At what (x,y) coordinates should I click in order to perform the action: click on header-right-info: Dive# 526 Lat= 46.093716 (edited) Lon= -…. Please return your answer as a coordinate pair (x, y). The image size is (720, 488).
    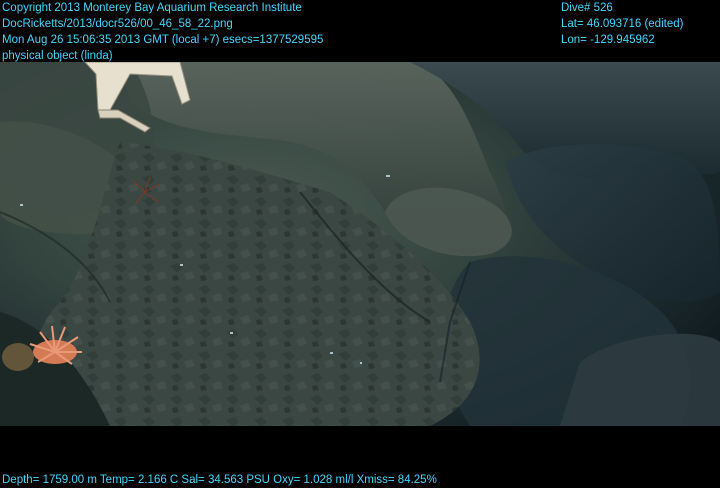
    Looking at the image, I should click on (622, 24).